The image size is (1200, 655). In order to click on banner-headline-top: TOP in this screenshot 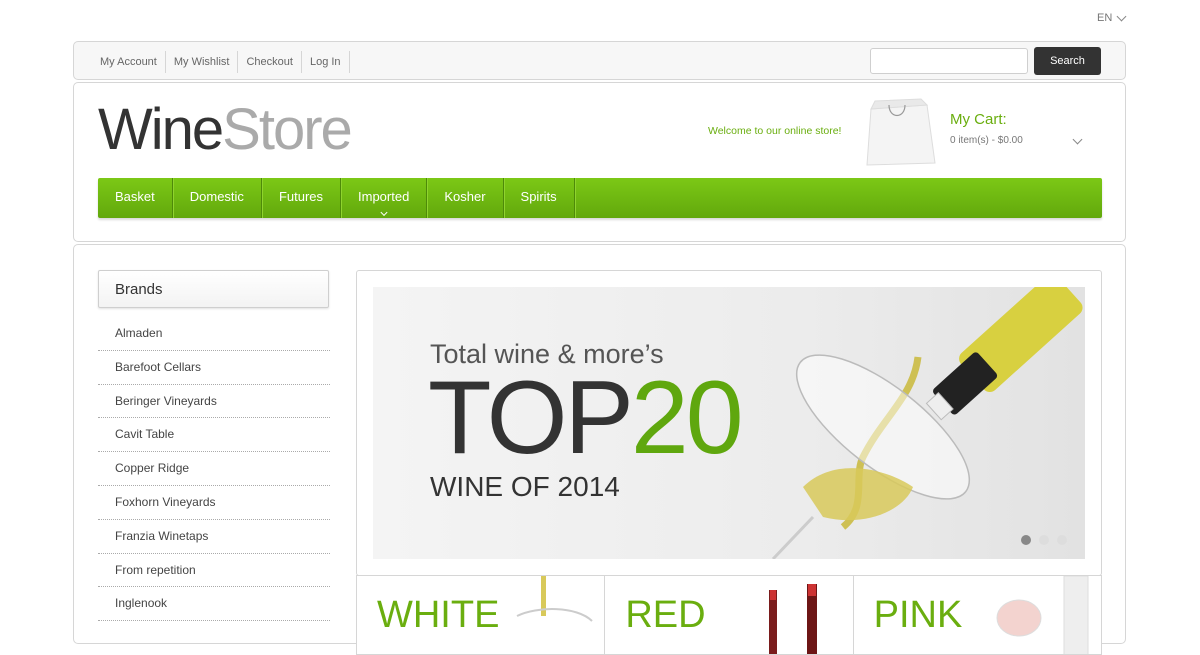, I will do `click(531, 418)`.